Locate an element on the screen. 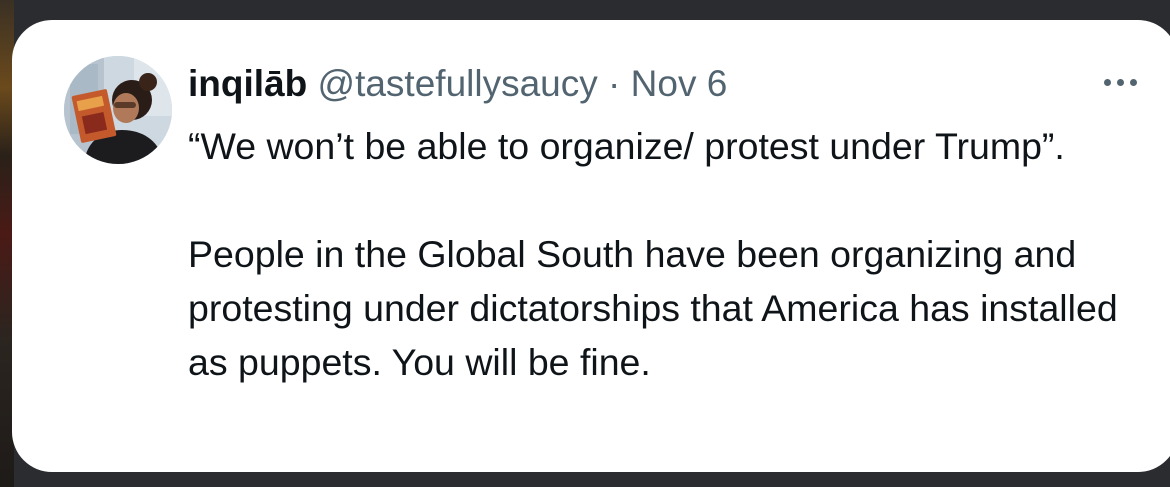 The image size is (1170, 487). more-horizontal-icon is located at coordinates (1107, 82).